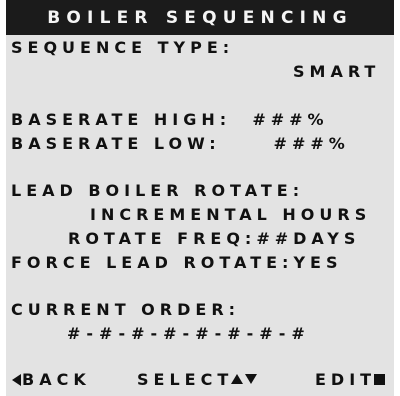 Image resolution: width=400 pixels, height=396 pixels. What do you see at coordinates (185, 379) in the screenshot?
I see `select-label: SELECT` at bounding box center [185, 379].